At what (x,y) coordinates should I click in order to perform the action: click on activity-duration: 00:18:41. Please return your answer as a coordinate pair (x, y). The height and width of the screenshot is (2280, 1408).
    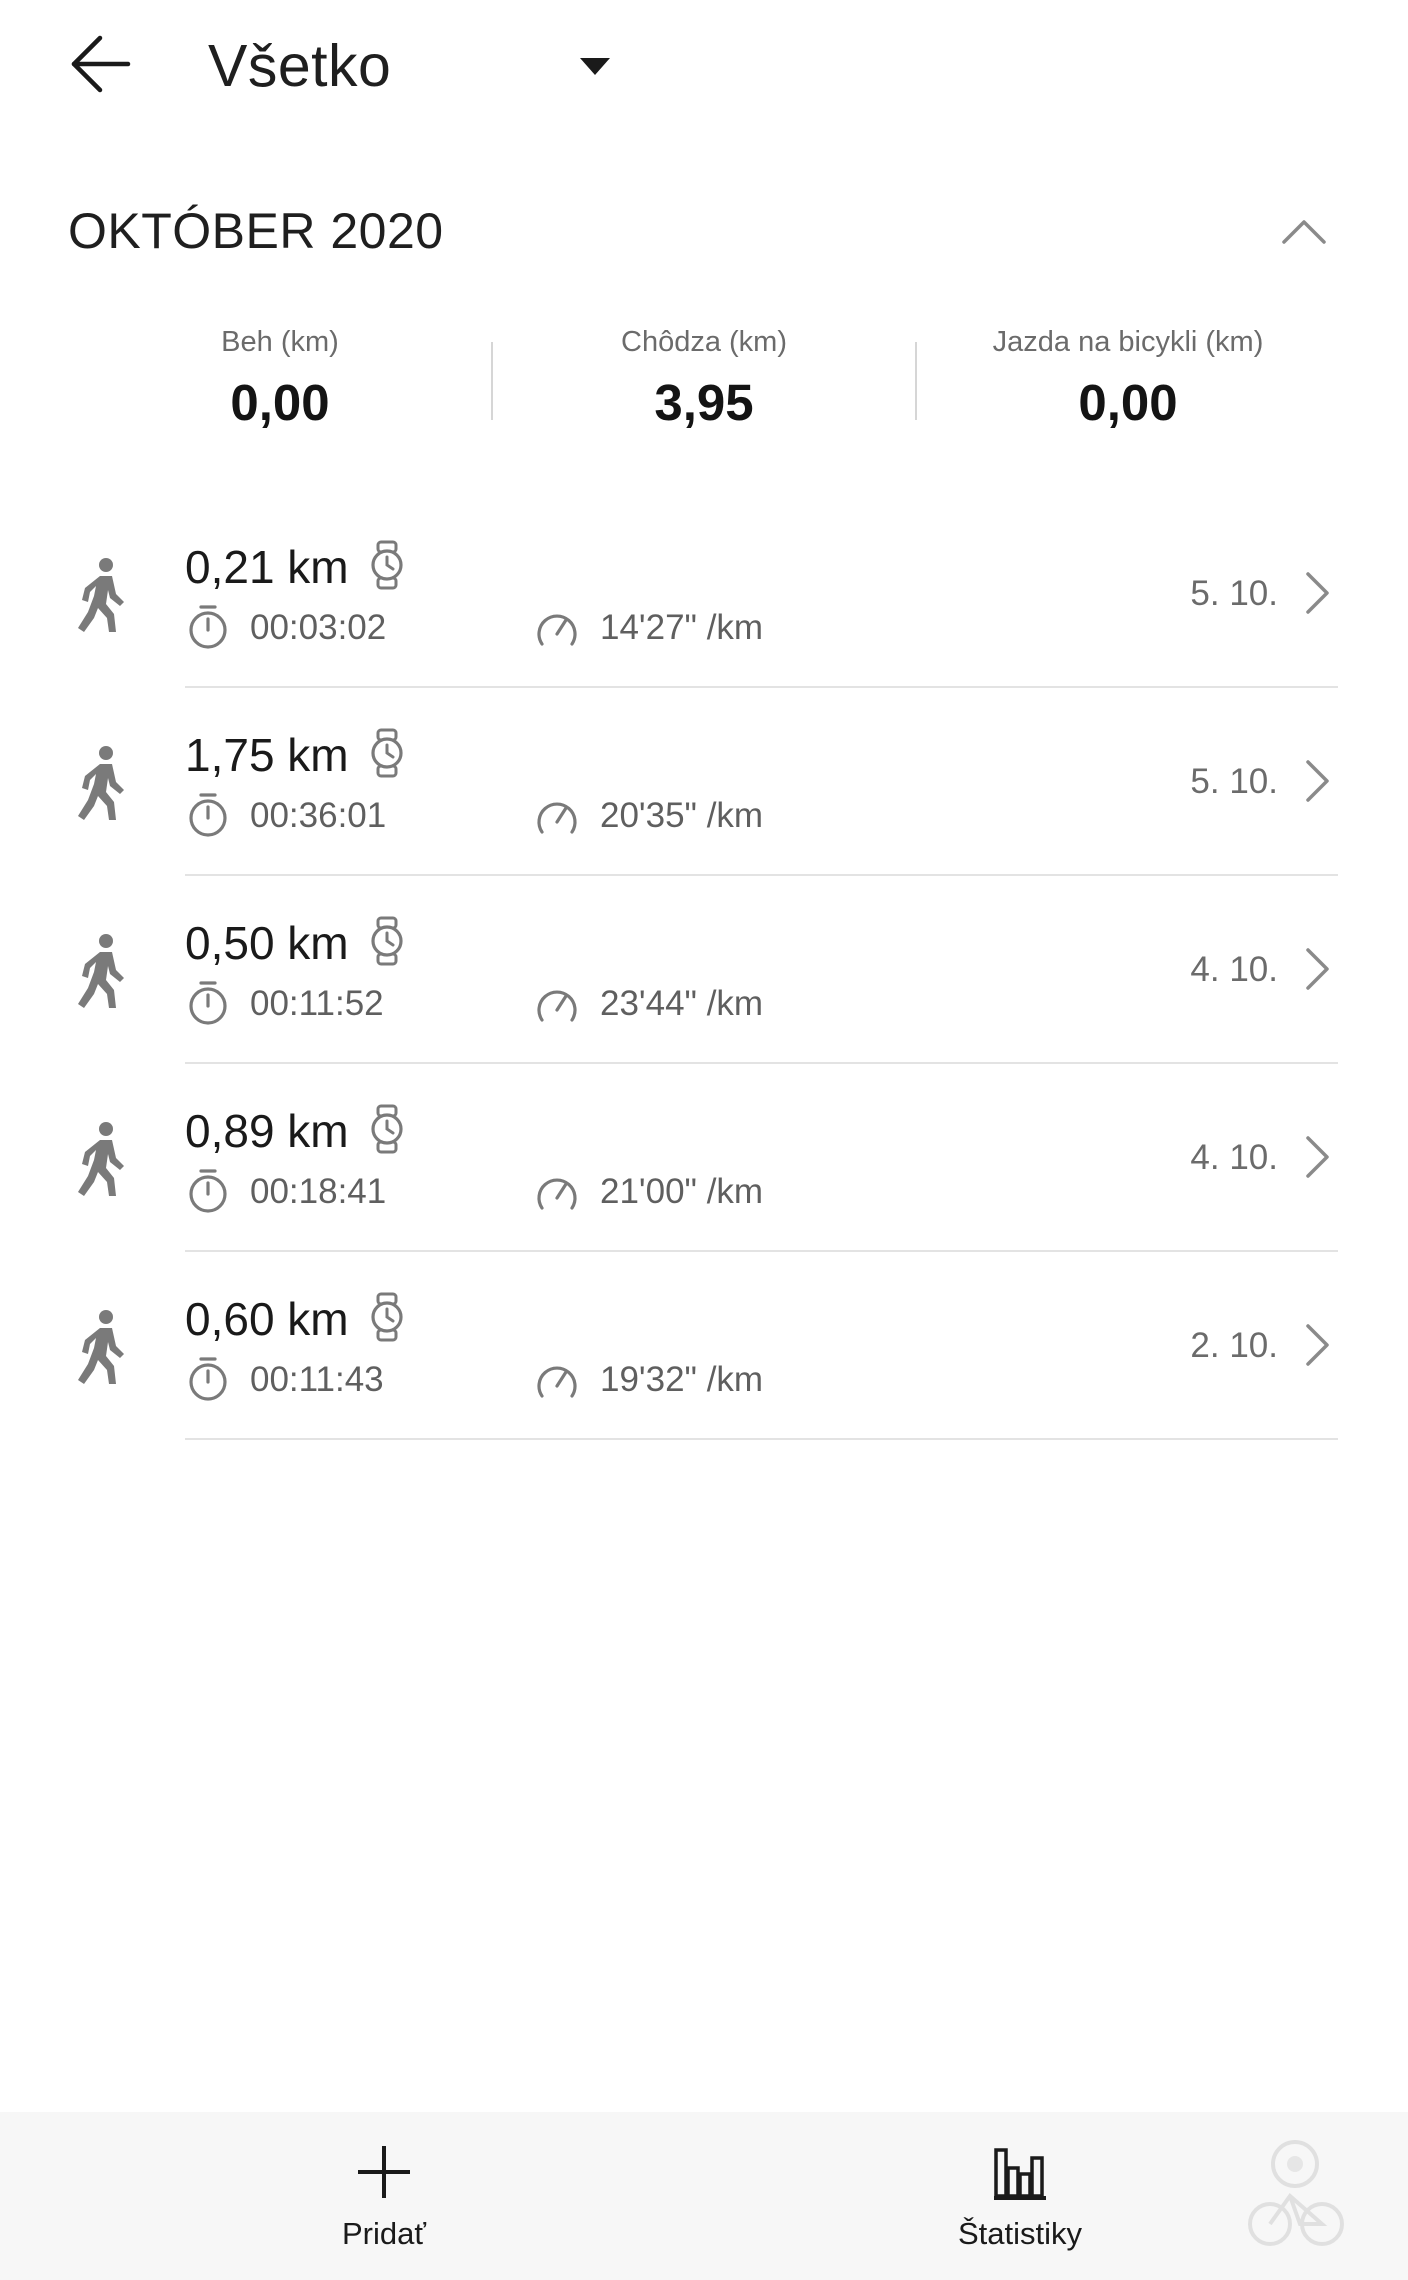
    Looking at the image, I should click on (318, 1191).